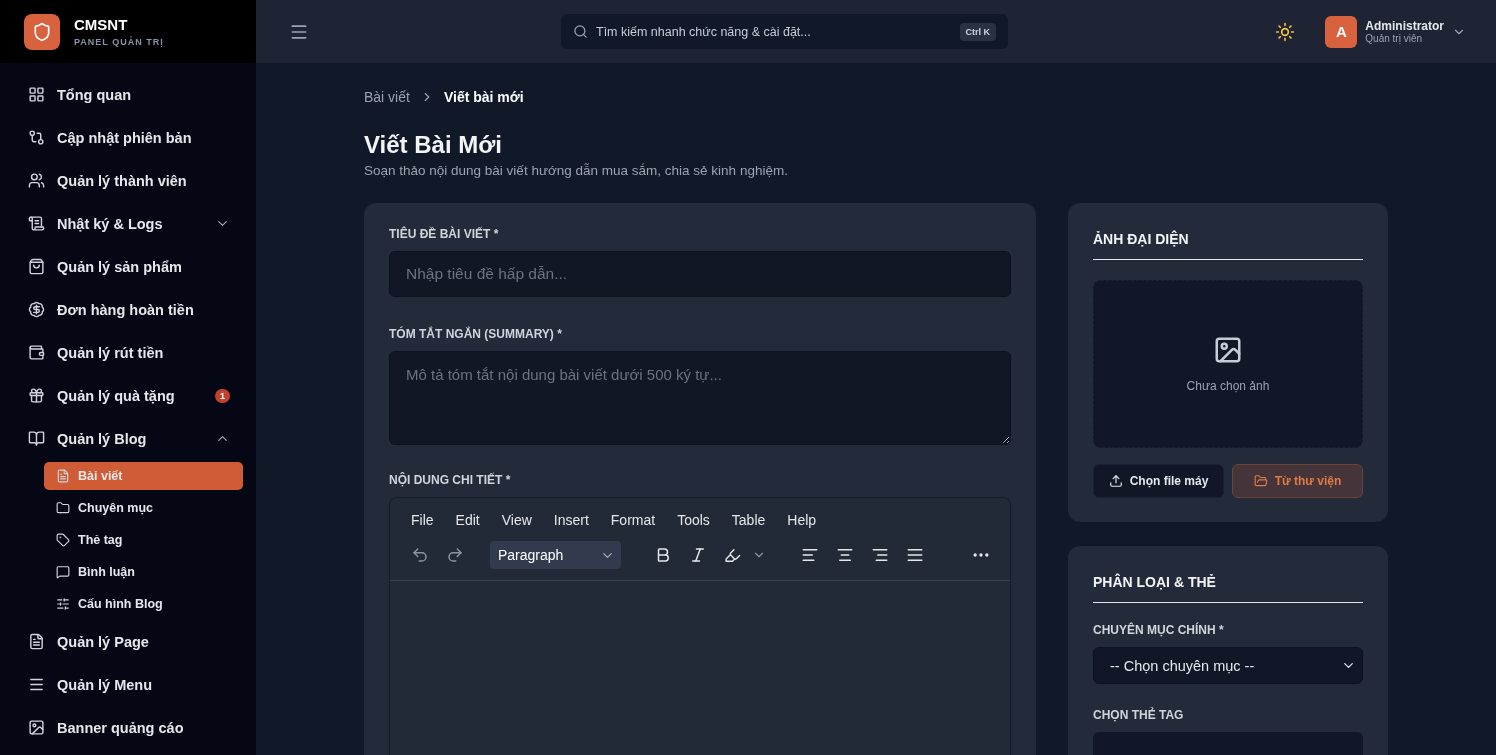  Describe the element at coordinates (134, 438) in the screenshot. I see `sidebar-item: Quản lý Blog` at that location.